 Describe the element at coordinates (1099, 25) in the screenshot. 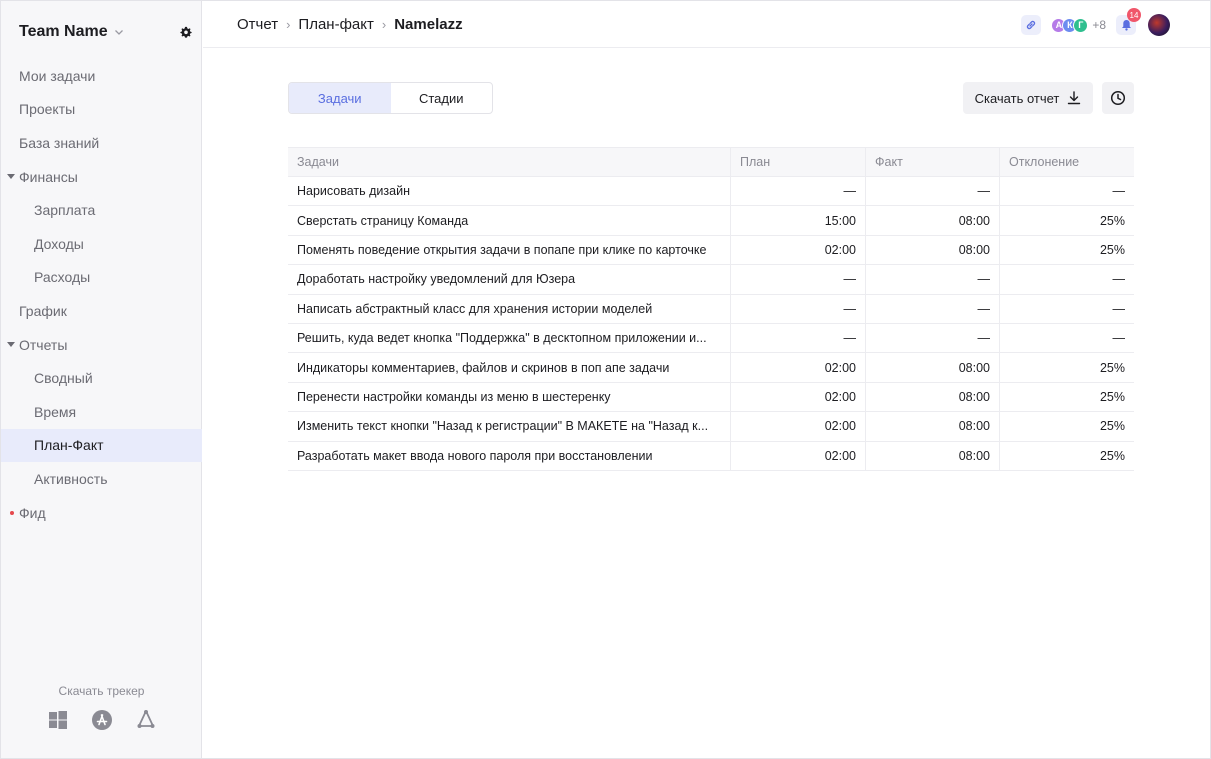

I see `more-members-count: +8` at that location.